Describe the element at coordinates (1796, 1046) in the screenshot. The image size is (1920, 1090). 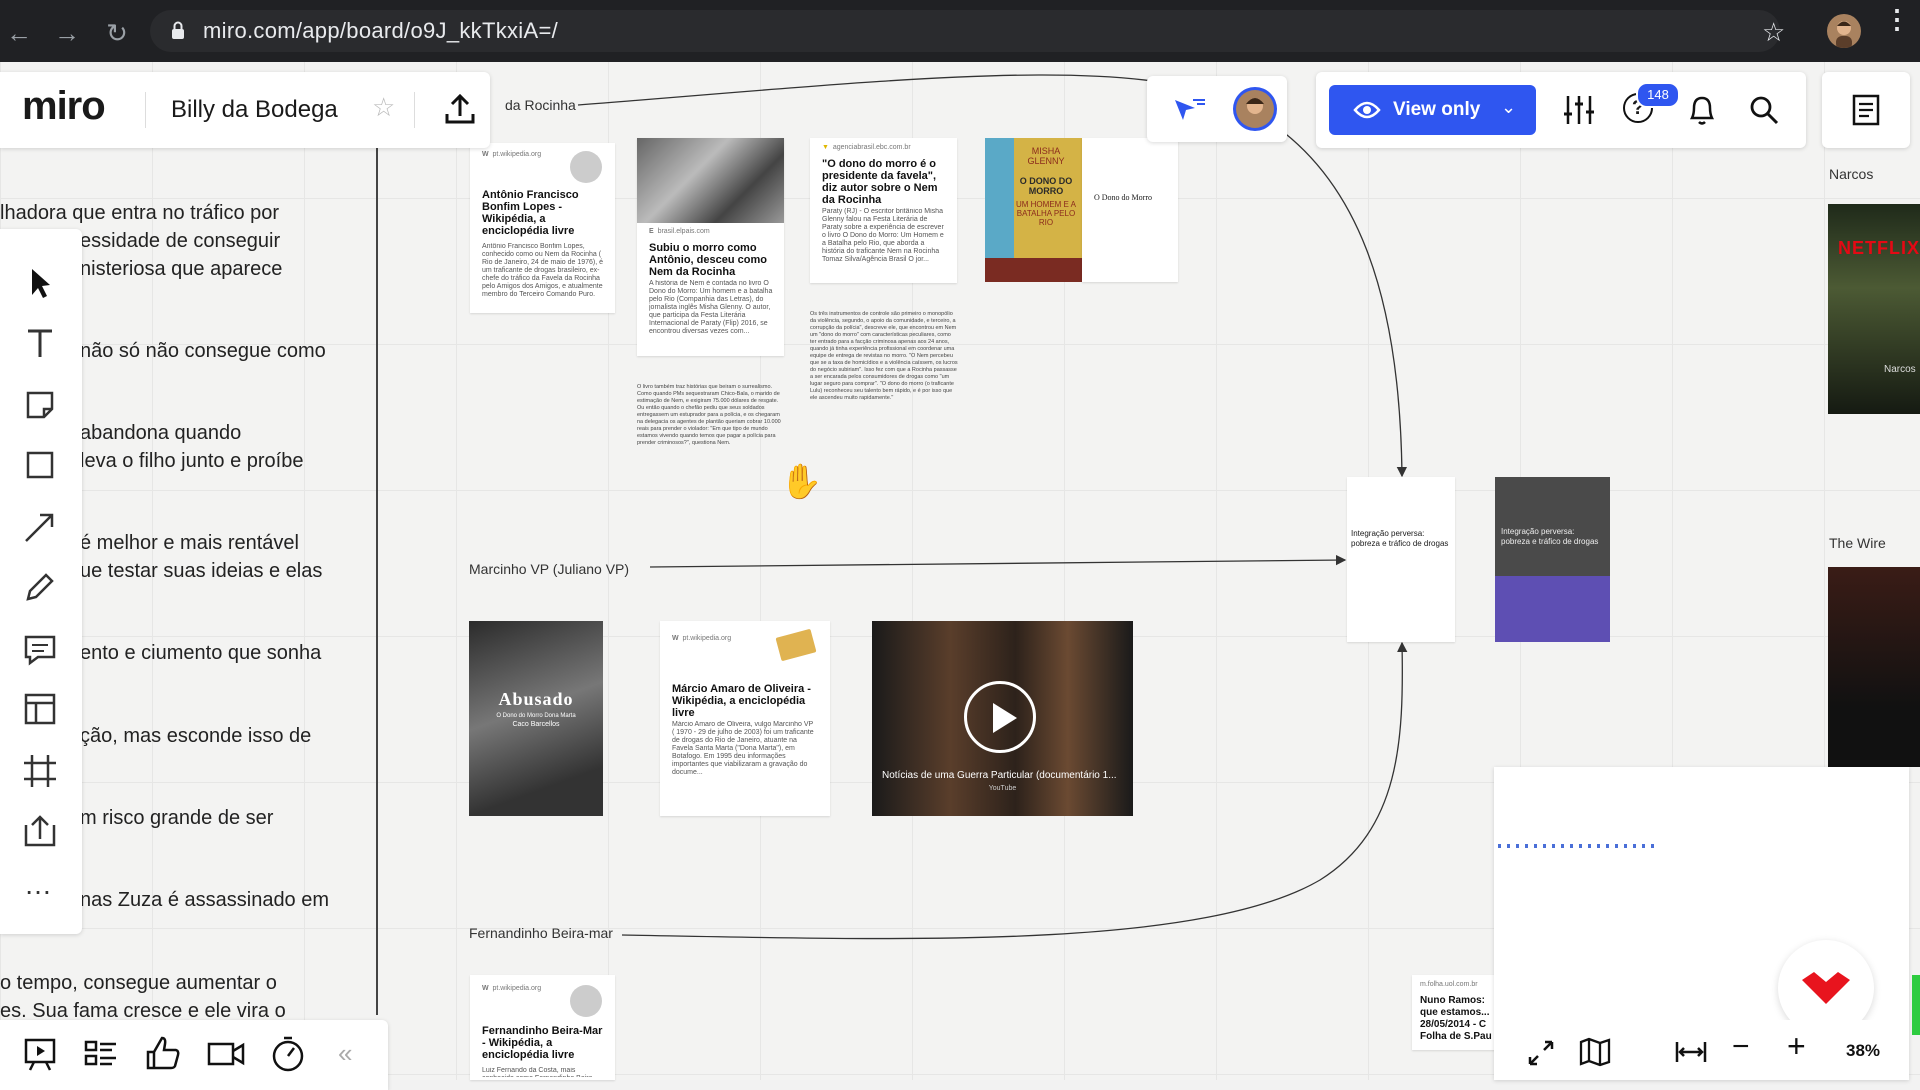
I see `zoom-in-icon: +` at that location.